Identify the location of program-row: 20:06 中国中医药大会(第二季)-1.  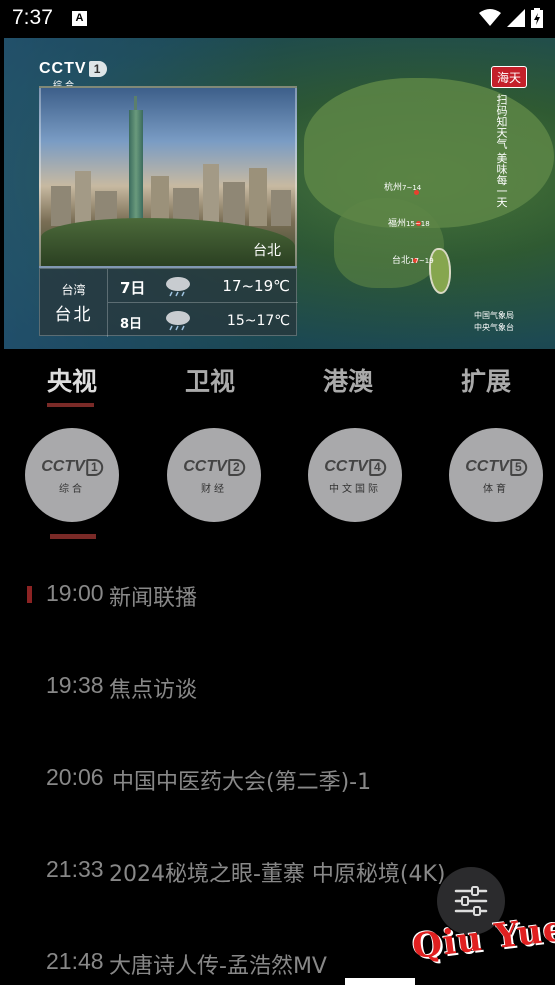
(277, 780).